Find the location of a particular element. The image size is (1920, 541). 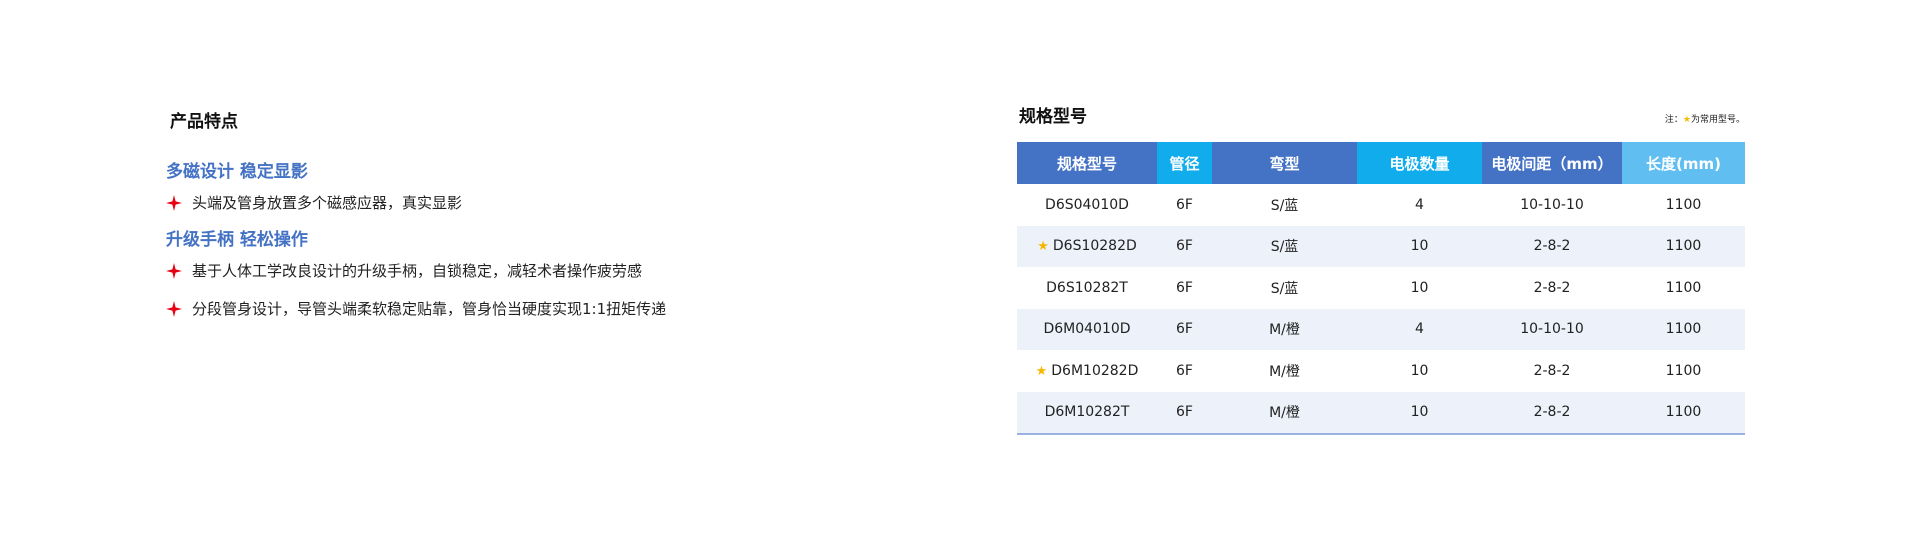

cell-model: D6M10282T is located at coordinates (1087, 413).